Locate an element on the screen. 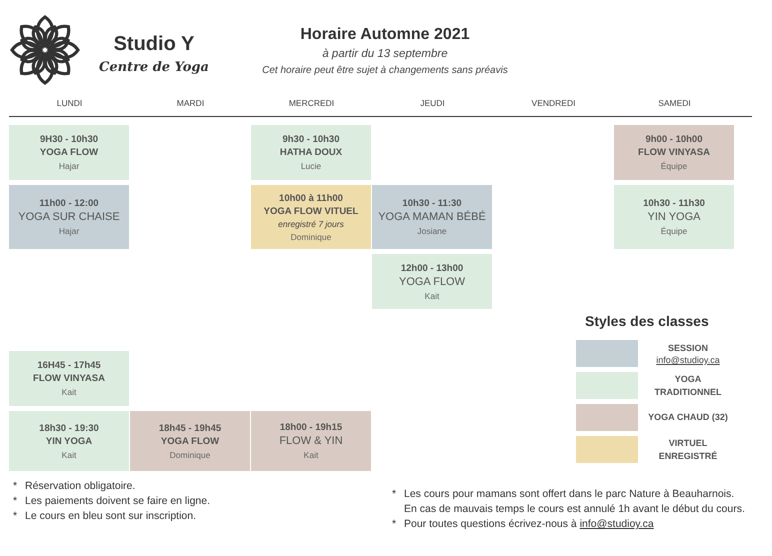 Image resolution: width=772 pixels, height=556 pixels. studio-name: Studio Y is located at coordinates (154, 44).